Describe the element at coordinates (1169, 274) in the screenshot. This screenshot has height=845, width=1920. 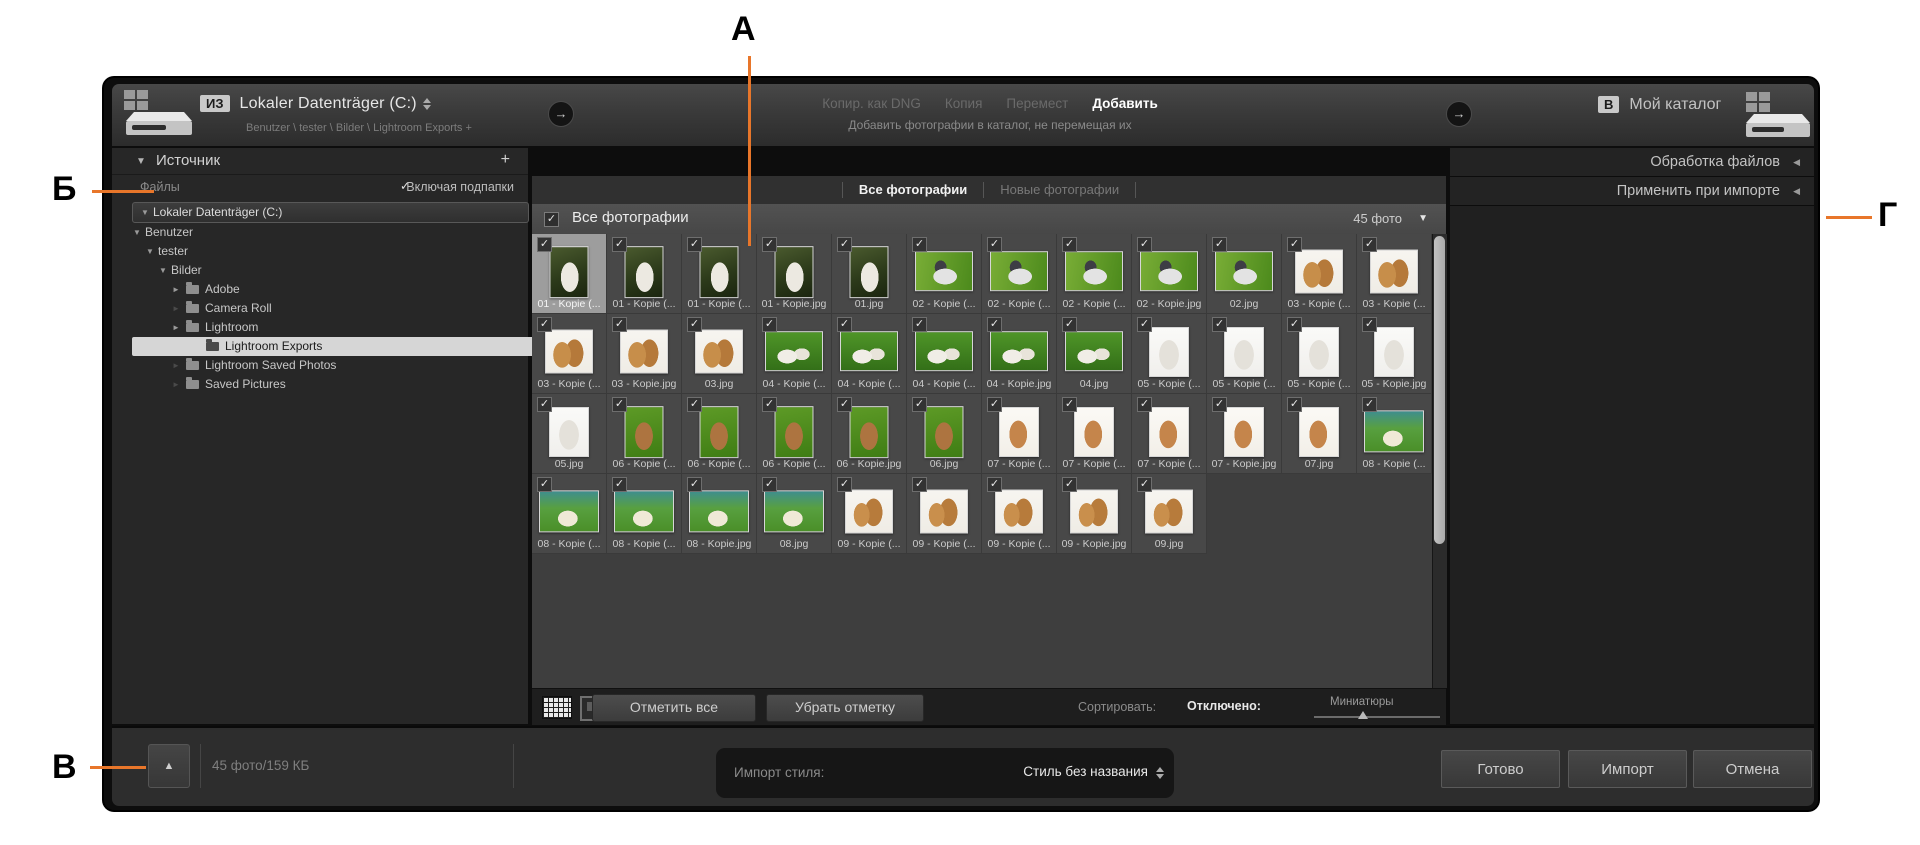
I see `photo-cell: ✓ 02 - Kopie.jpg` at that location.